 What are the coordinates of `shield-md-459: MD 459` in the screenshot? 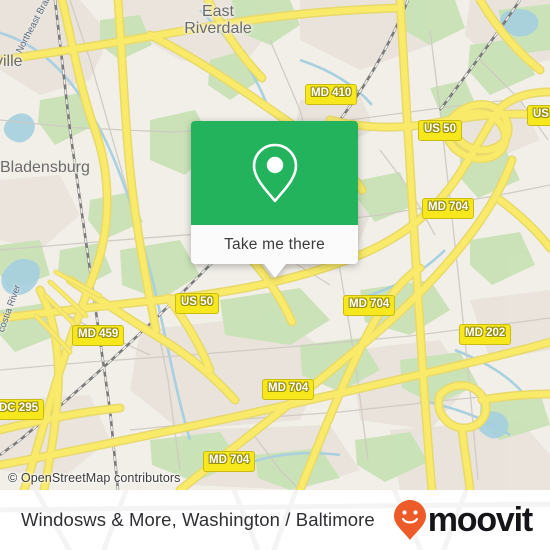 It's located at (98, 335).